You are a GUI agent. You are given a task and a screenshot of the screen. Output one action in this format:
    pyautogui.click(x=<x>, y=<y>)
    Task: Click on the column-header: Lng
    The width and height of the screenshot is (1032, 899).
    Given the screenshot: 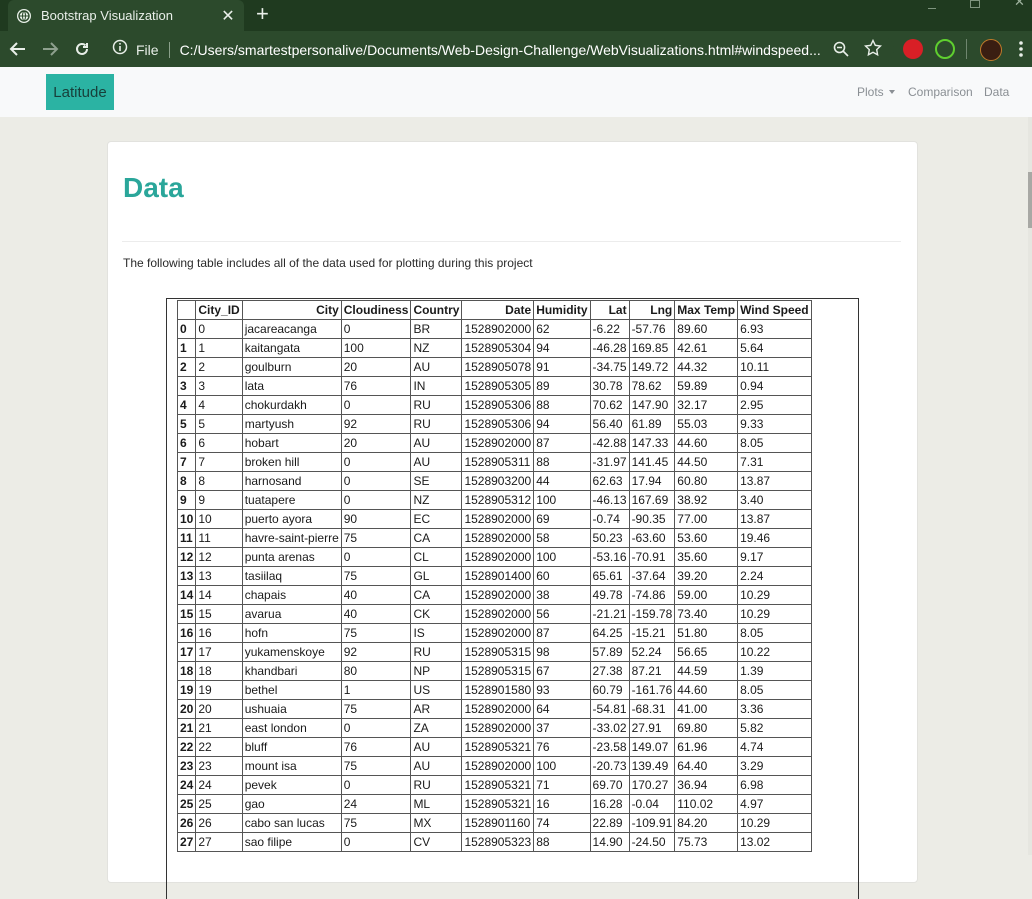 What is the action you would take?
    pyautogui.click(x=652, y=310)
    